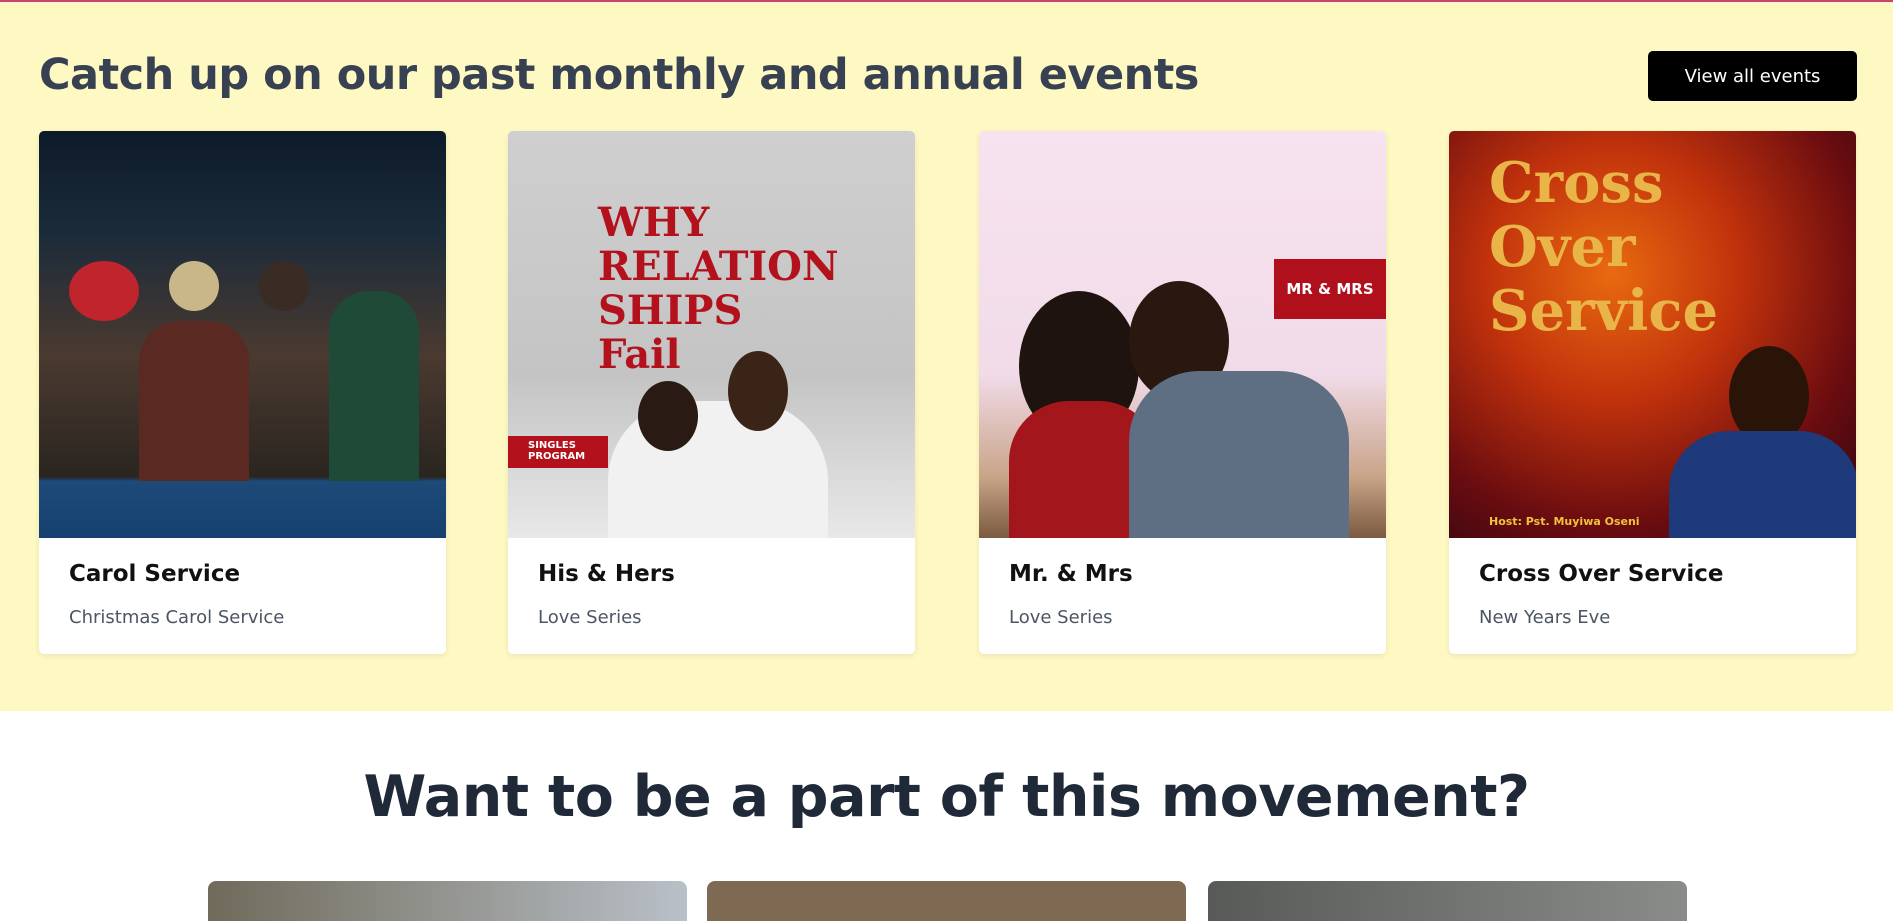 The width and height of the screenshot is (1893, 921). Describe the element at coordinates (177, 617) in the screenshot. I see `event-subtitle: Christmas Carol Service` at that location.